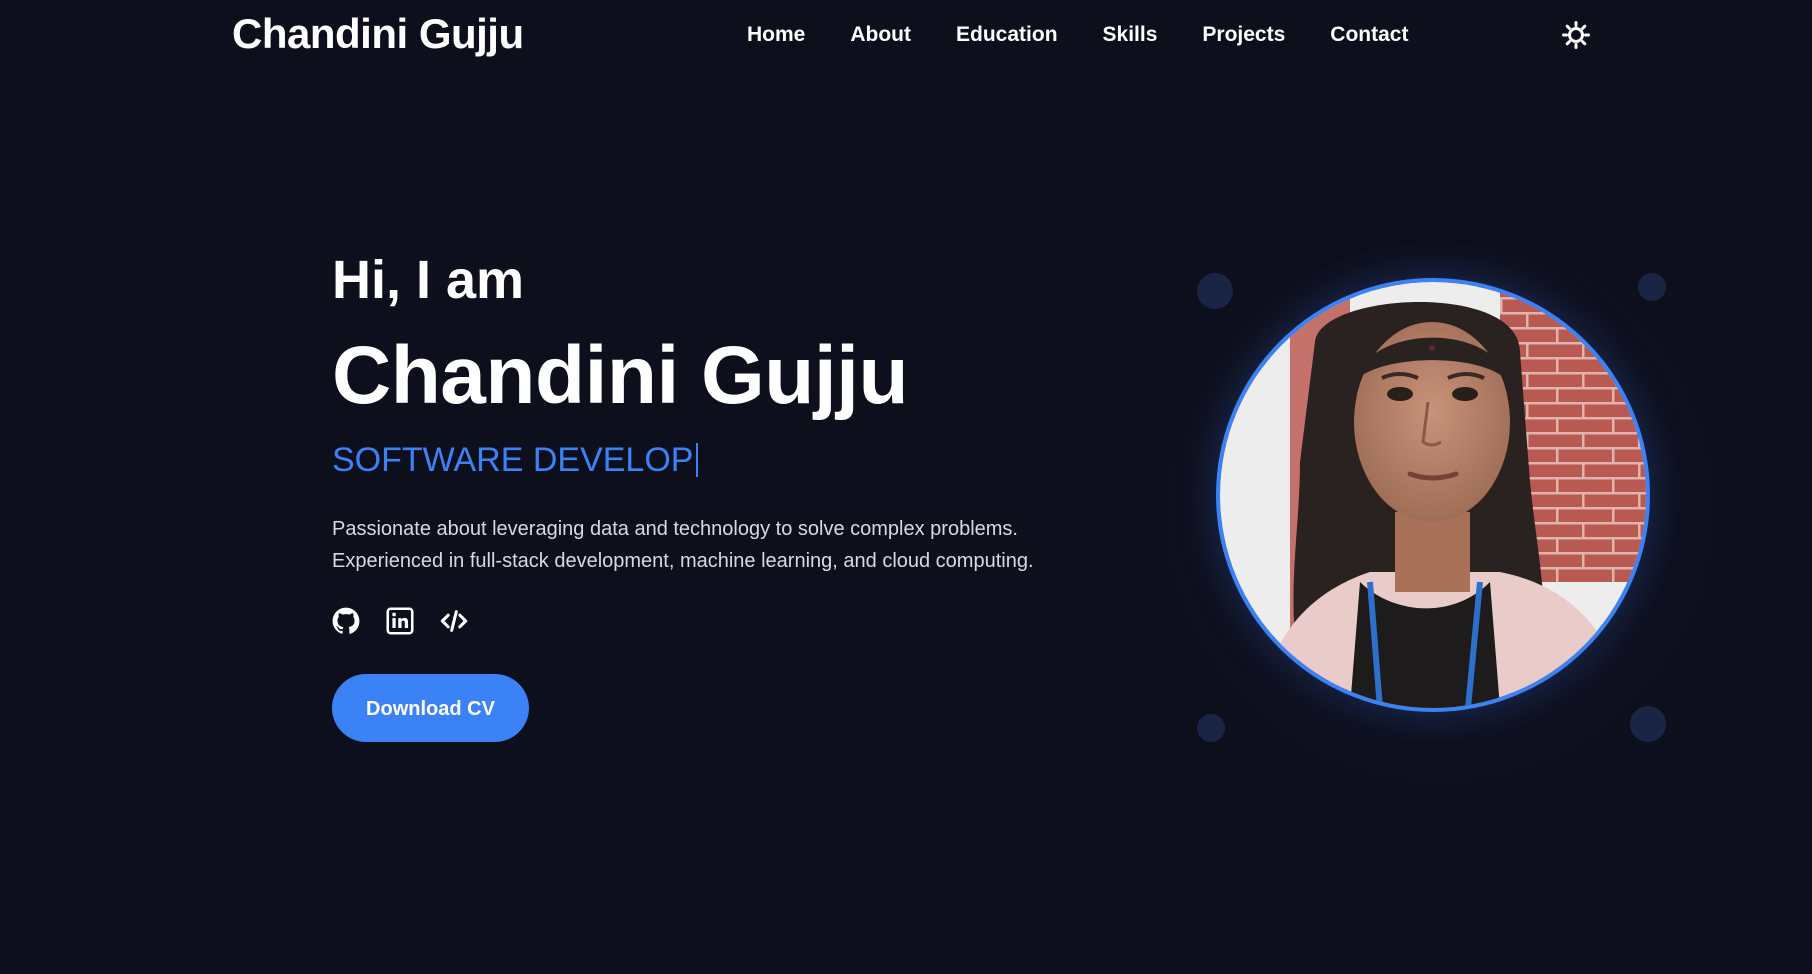 The image size is (1812, 974). Describe the element at coordinates (620, 375) in the screenshot. I see `hero-name: Chandini Gujju` at that location.